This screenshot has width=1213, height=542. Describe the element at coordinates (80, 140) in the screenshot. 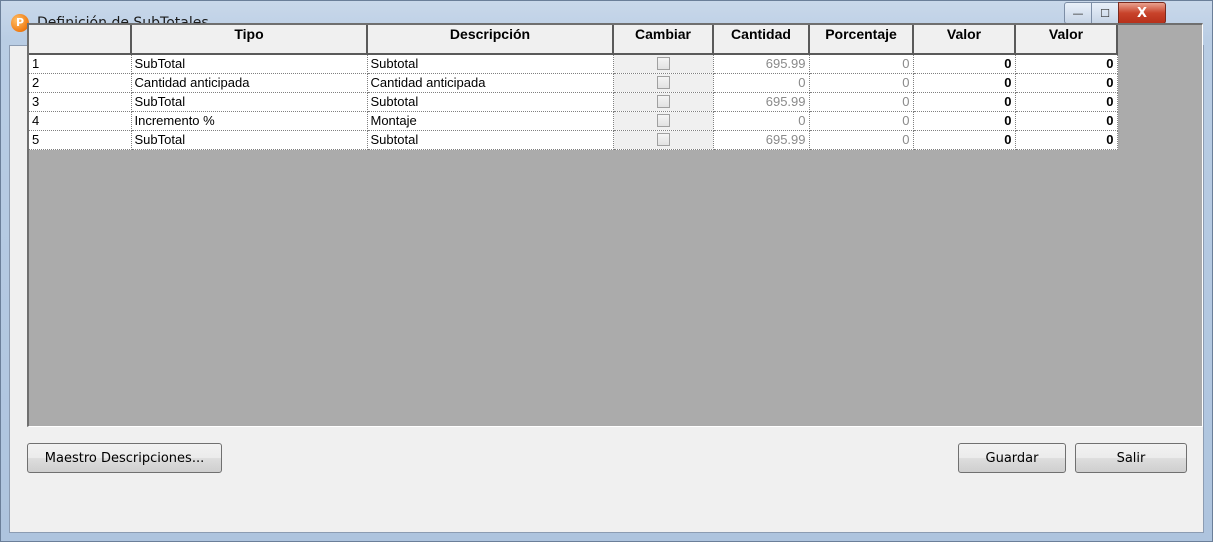

I see `row-number: 5` at that location.